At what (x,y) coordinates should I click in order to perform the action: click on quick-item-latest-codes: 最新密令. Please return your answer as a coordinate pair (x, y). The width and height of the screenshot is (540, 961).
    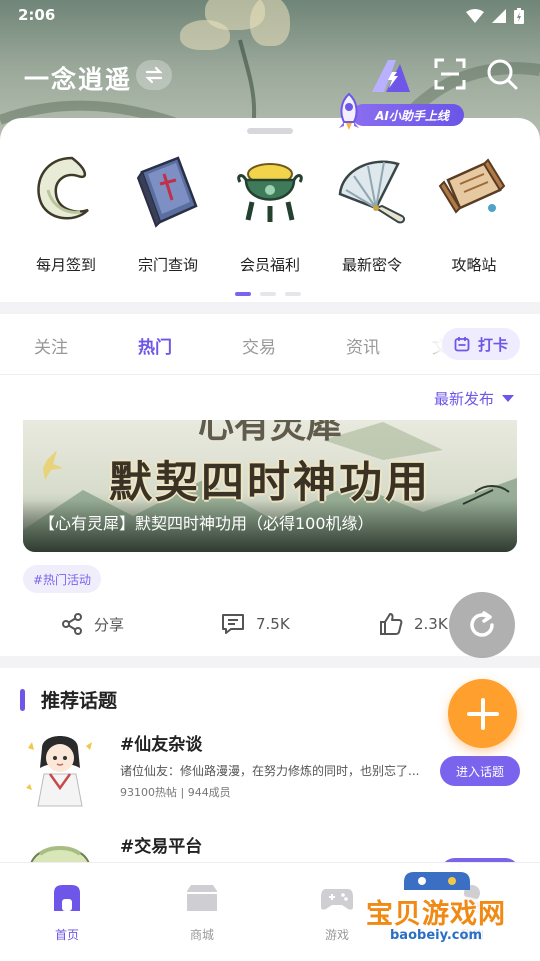
    Looking at the image, I should click on (372, 212).